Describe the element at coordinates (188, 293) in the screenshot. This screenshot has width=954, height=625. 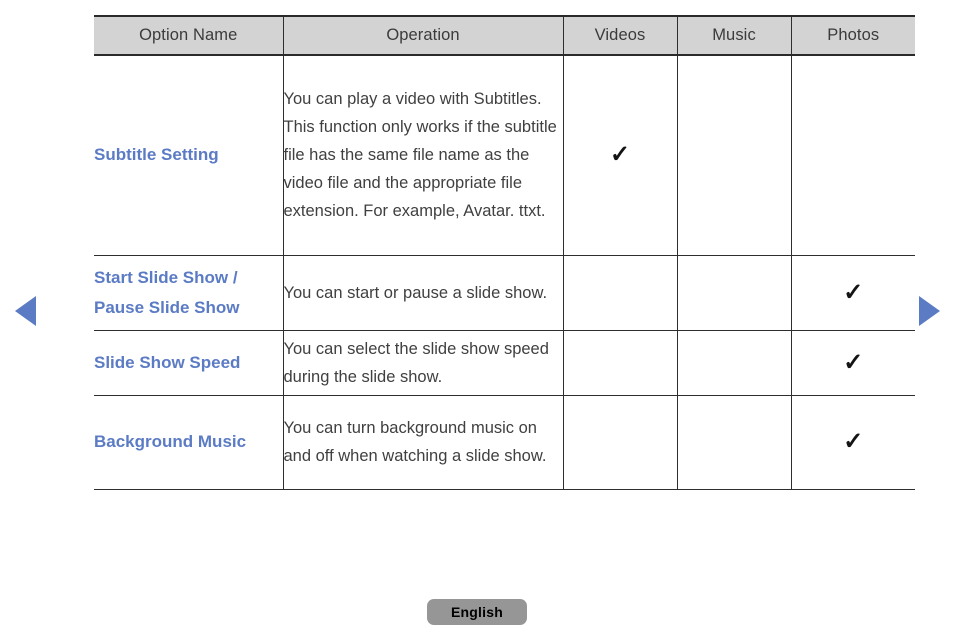
I see `option-name-cell: Start Slide Show / Pause Slide Show` at that location.